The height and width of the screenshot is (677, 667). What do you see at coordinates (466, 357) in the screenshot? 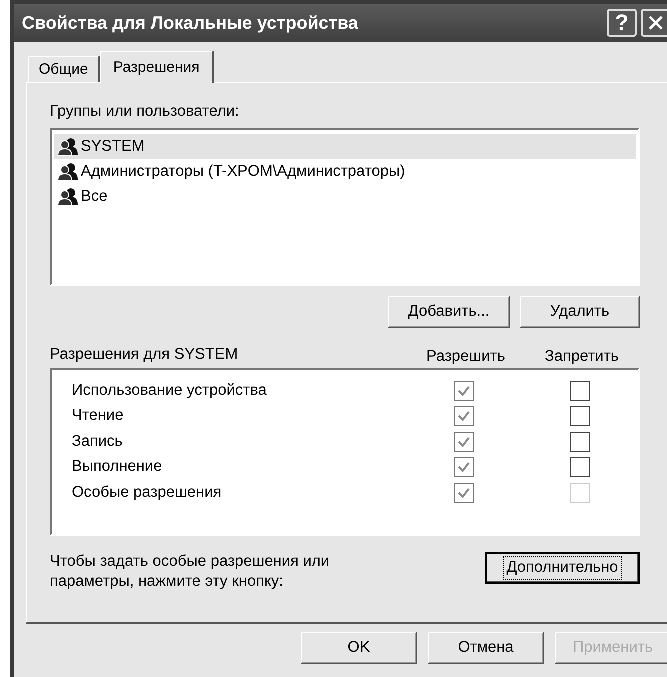
I see `column-header: Разрешить` at bounding box center [466, 357].